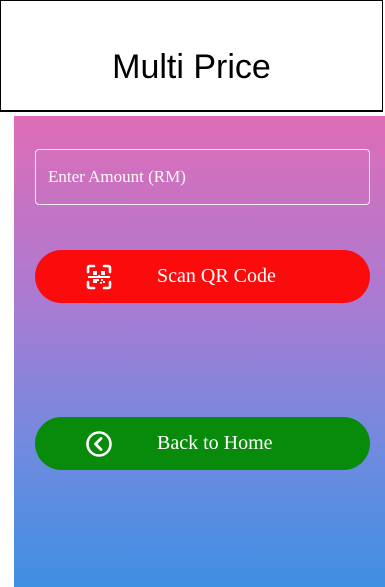 The image size is (385, 587). Describe the element at coordinates (191, 67) in the screenshot. I see `page-title: Multi Price` at that location.